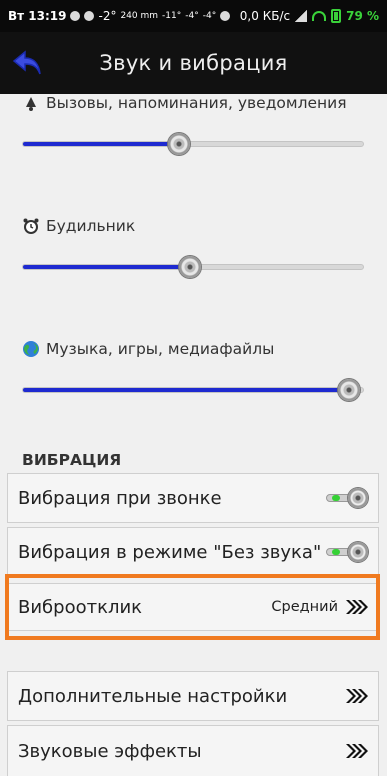 This screenshot has height=776, width=387. What do you see at coordinates (31, 104) in the screenshot?
I see `bell-icon` at bounding box center [31, 104].